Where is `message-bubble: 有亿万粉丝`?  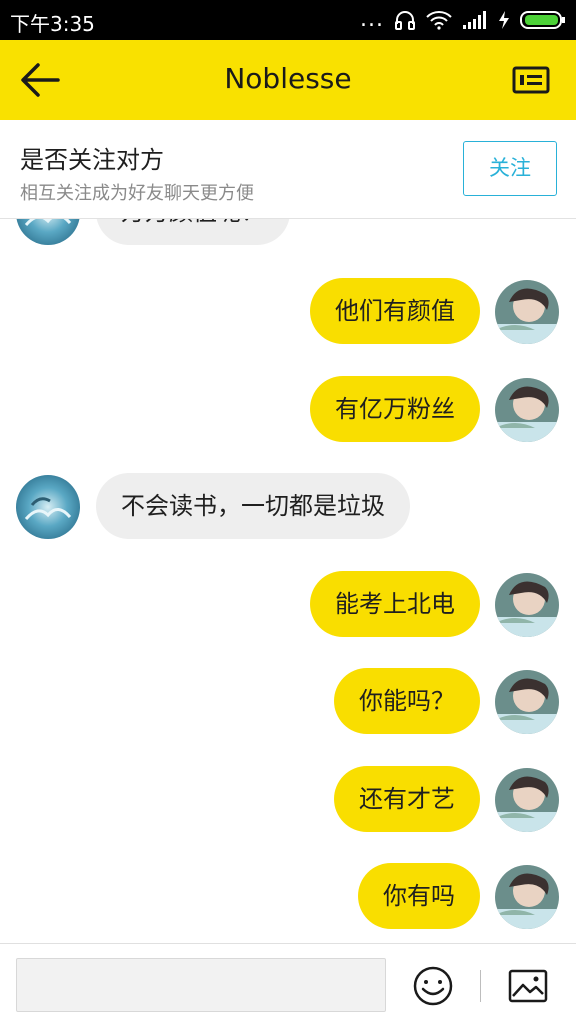
message-bubble: 有亿万粉丝 is located at coordinates (395, 409).